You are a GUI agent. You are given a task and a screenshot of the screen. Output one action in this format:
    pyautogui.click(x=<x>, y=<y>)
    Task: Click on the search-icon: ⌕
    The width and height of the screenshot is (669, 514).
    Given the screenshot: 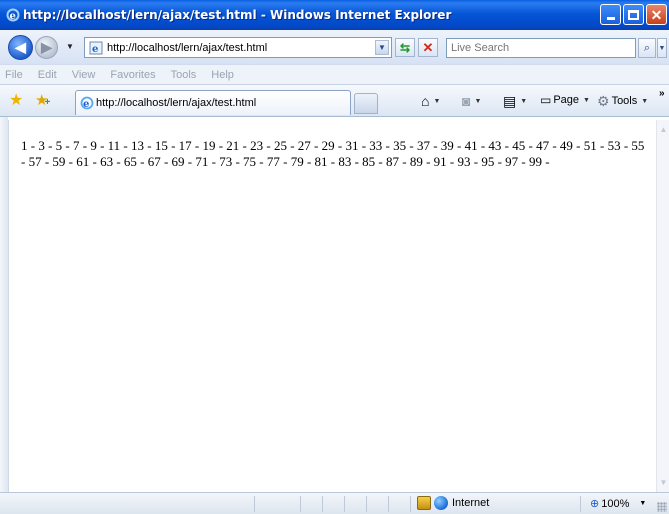 What is the action you would take?
    pyautogui.click(x=647, y=47)
    